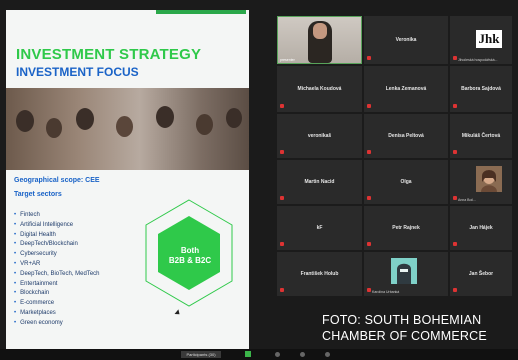 Image resolution: width=518 pixels, height=360 pixels. What do you see at coordinates (57, 285) in the screenshot?
I see `list-item: Entertainment` at bounding box center [57, 285].